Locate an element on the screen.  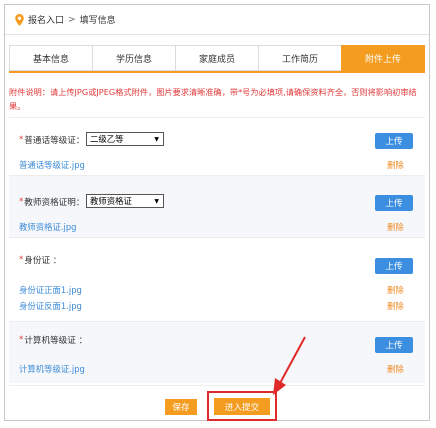
teacher-cert-select: 教师资格证 ▼ is located at coordinates (125, 201).